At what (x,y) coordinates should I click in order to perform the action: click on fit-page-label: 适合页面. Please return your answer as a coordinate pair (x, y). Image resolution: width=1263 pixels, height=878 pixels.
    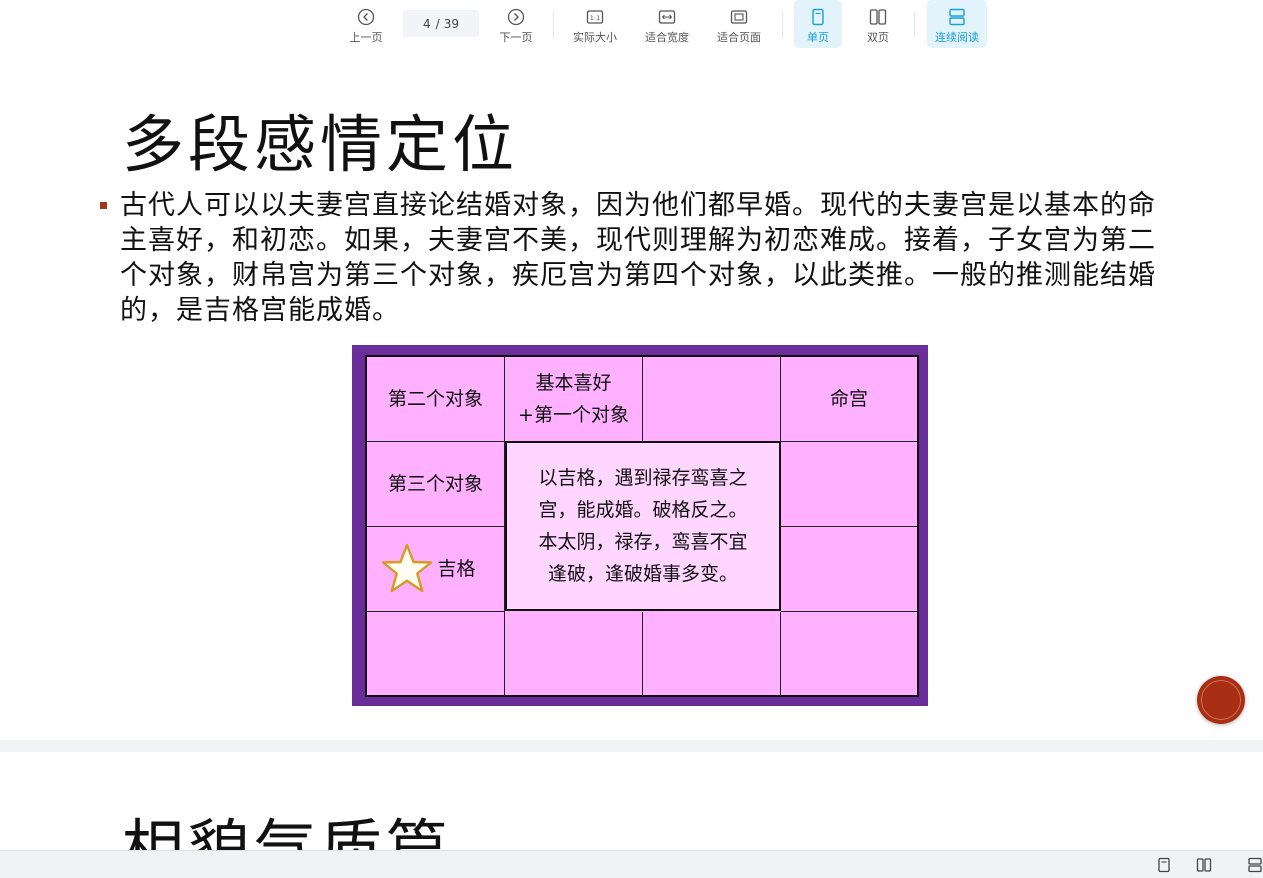
    Looking at the image, I should click on (739, 37).